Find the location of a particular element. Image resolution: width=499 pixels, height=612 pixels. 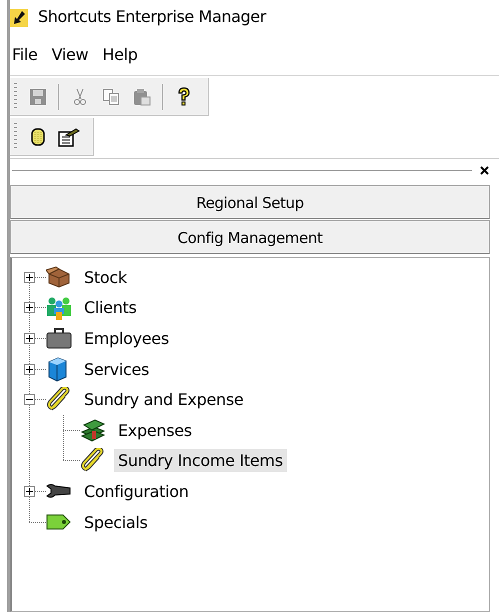

briefcase-icon is located at coordinates (59, 338).